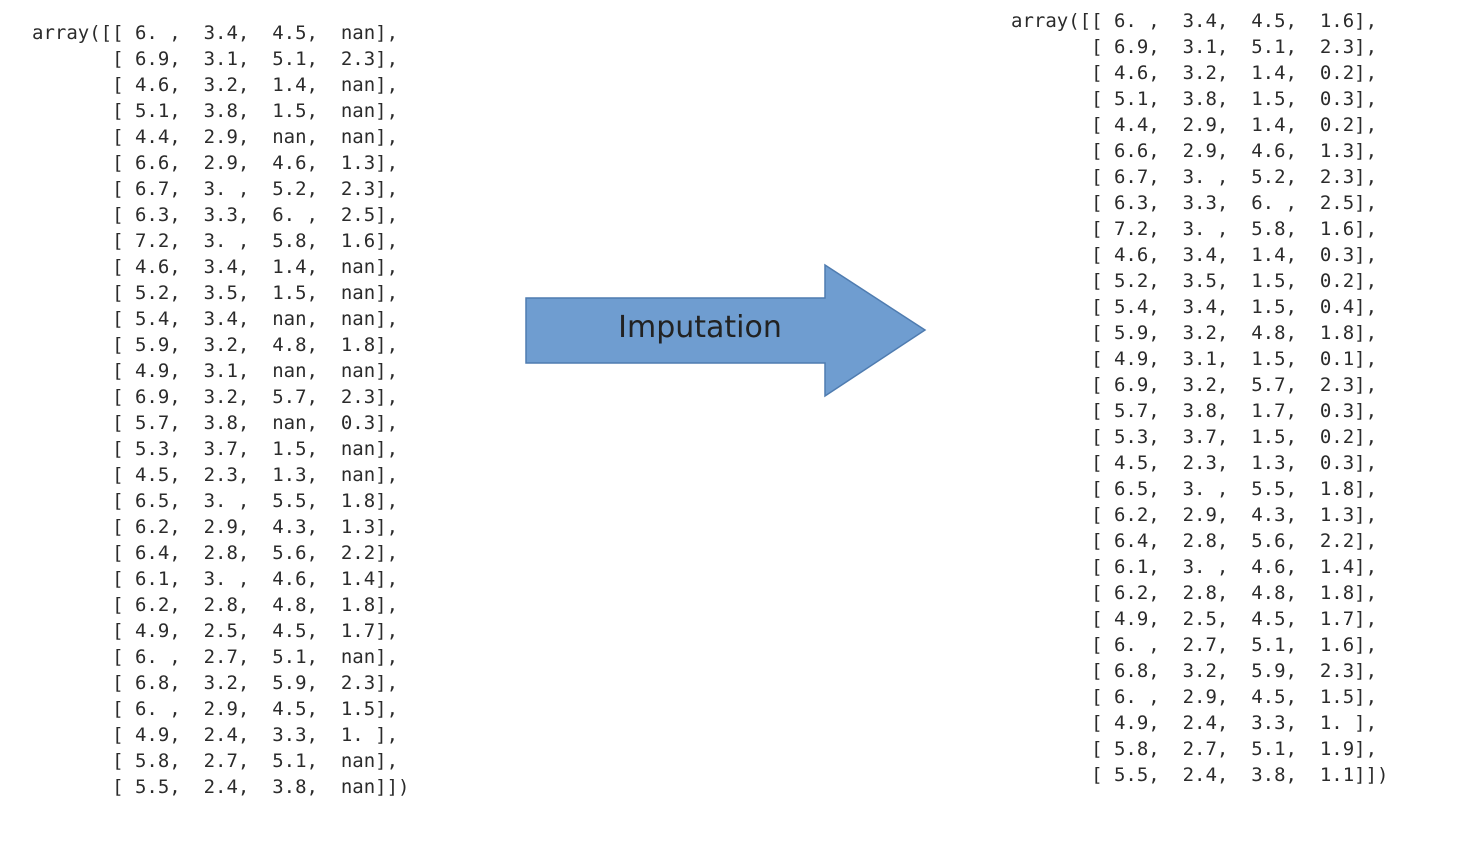 This screenshot has width=1476, height=844. What do you see at coordinates (215, 761) in the screenshot?
I see `array-row-line: [ 5.8, 2.7, 5.1, nan],` at bounding box center [215, 761].